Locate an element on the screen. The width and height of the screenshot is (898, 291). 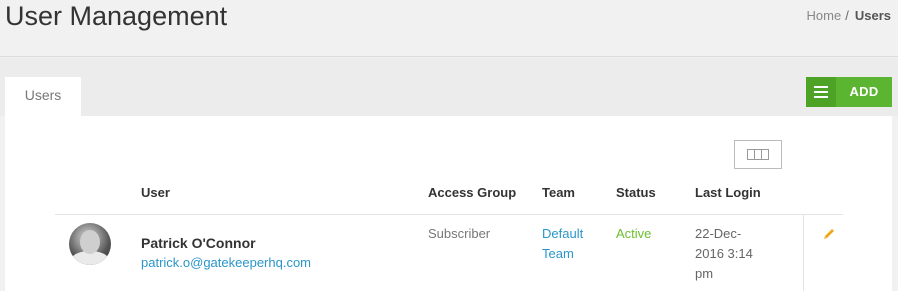
last-login-cell: 22-Dec-2016 3:14 pm is located at coordinates (724, 253).